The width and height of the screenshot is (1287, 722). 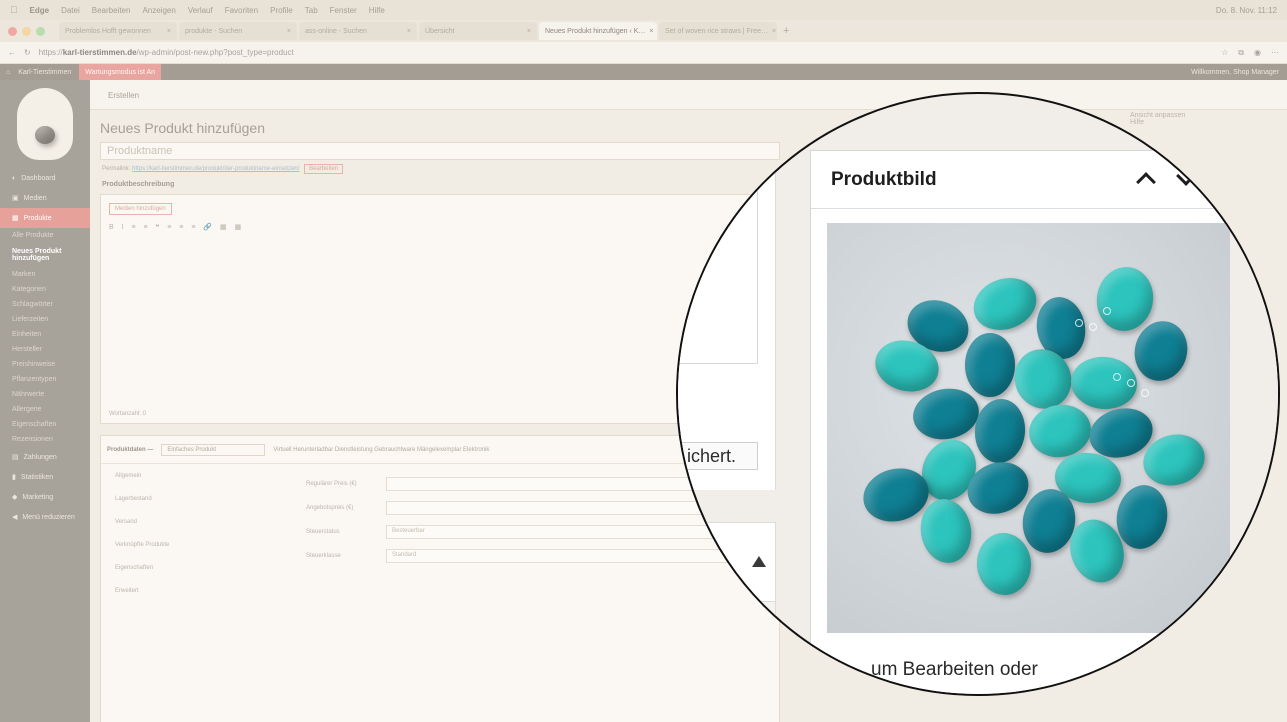 I want to click on saved-notice: ichert., so click(x=718, y=456).